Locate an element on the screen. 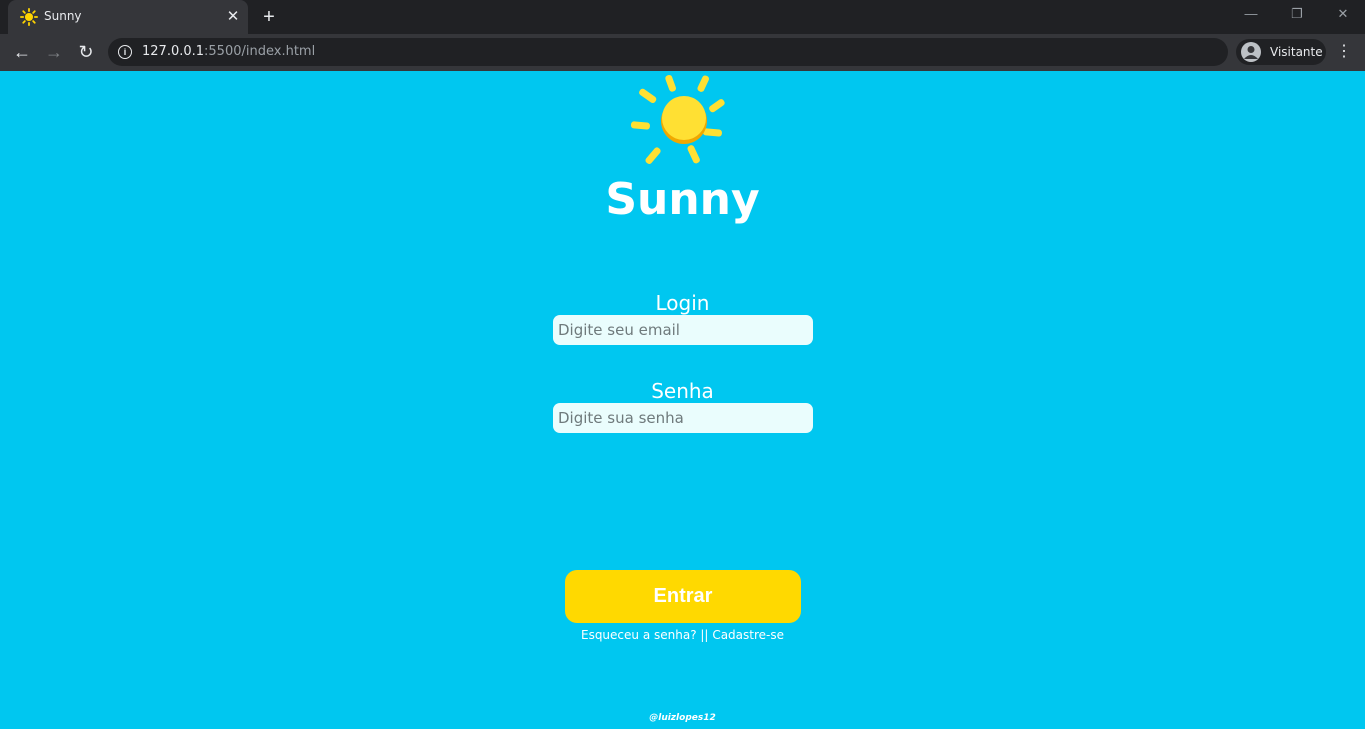 The height and width of the screenshot is (729, 1365). signup-link: Cadastre-se is located at coordinates (748, 635).